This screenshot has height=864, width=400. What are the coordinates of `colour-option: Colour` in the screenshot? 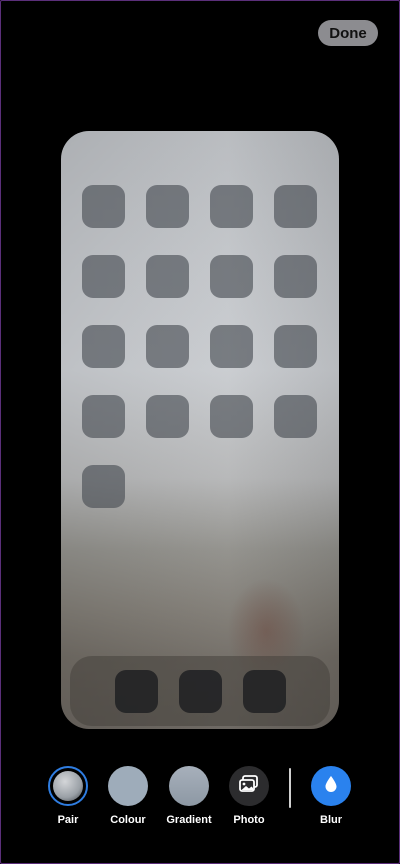 It's located at (128, 796).